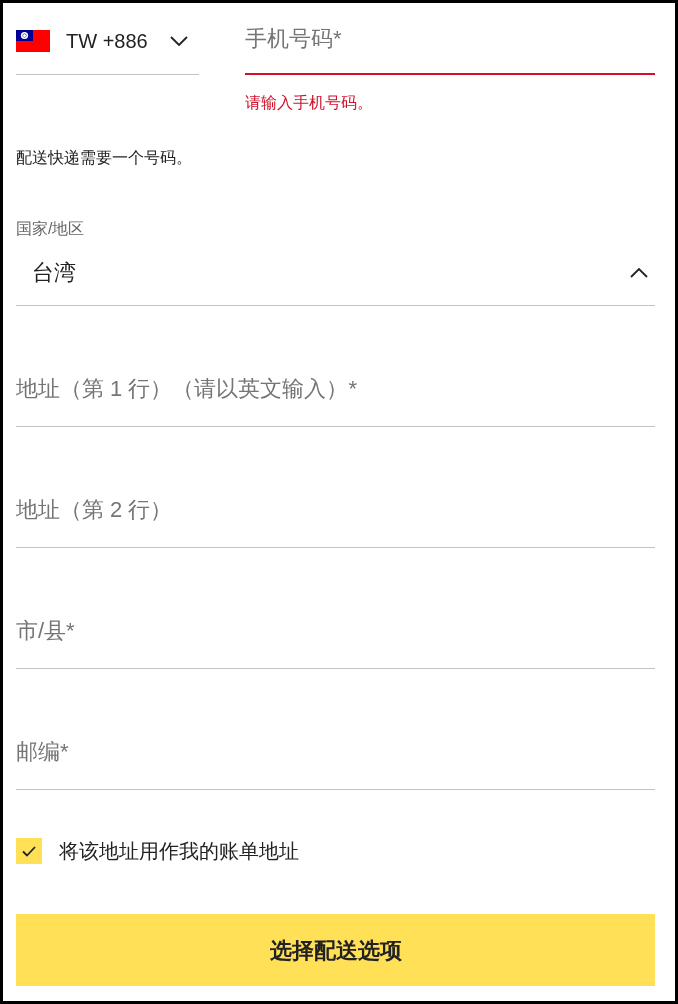  Describe the element at coordinates (179, 851) in the screenshot. I see `checkbox-label: 将该地址用作我的账单地址` at that location.